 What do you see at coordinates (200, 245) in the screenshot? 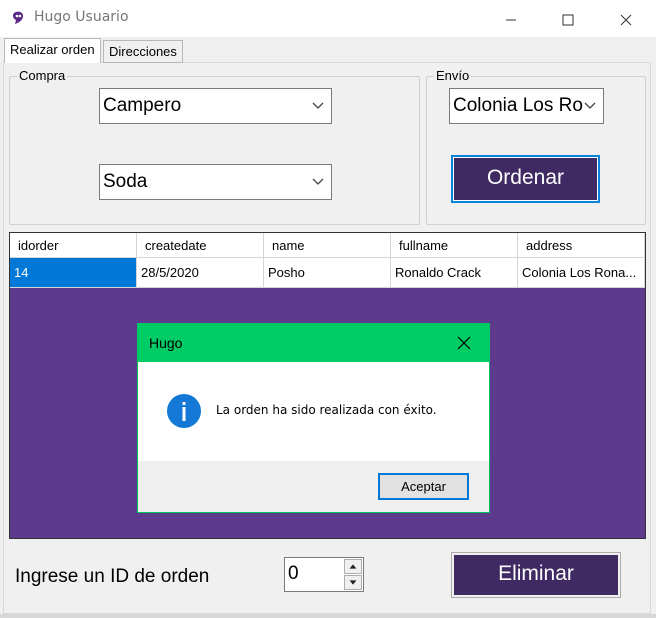
I see `column-header: createdate` at bounding box center [200, 245].